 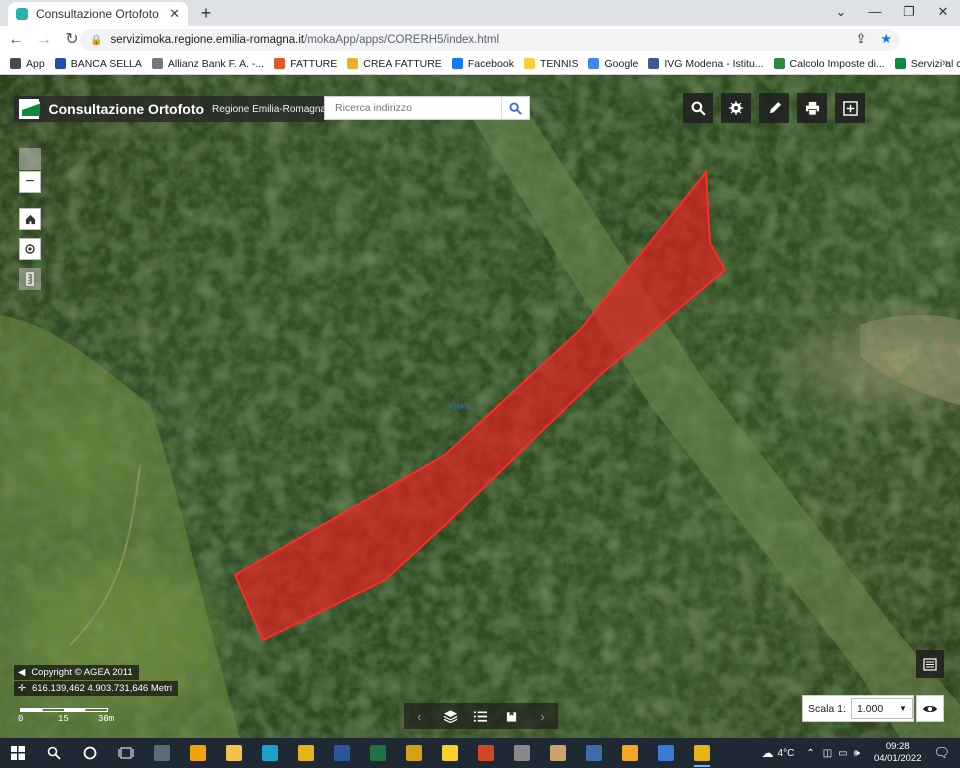 What do you see at coordinates (29, 109) in the screenshot?
I see `regione-logo-icon` at bounding box center [29, 109].